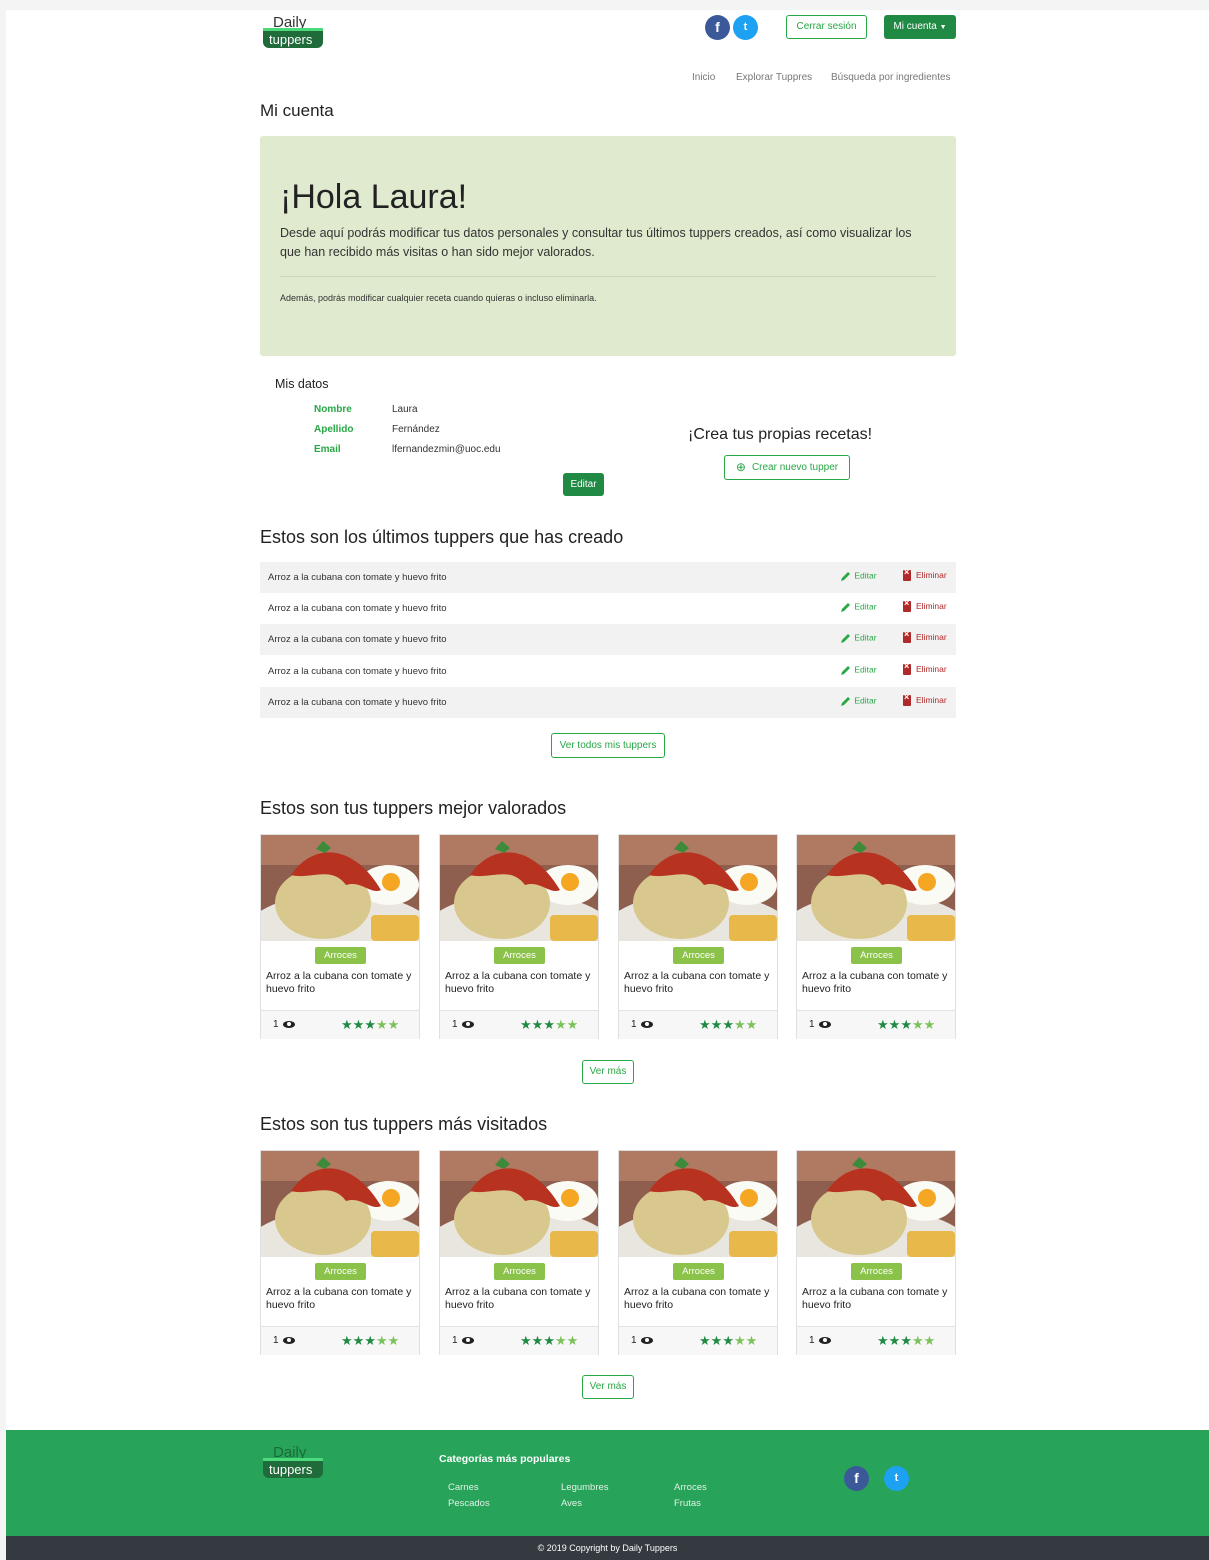  I want to click on view-all-tuppers-button: Ver todos mis tuppers, so click(608, 745).